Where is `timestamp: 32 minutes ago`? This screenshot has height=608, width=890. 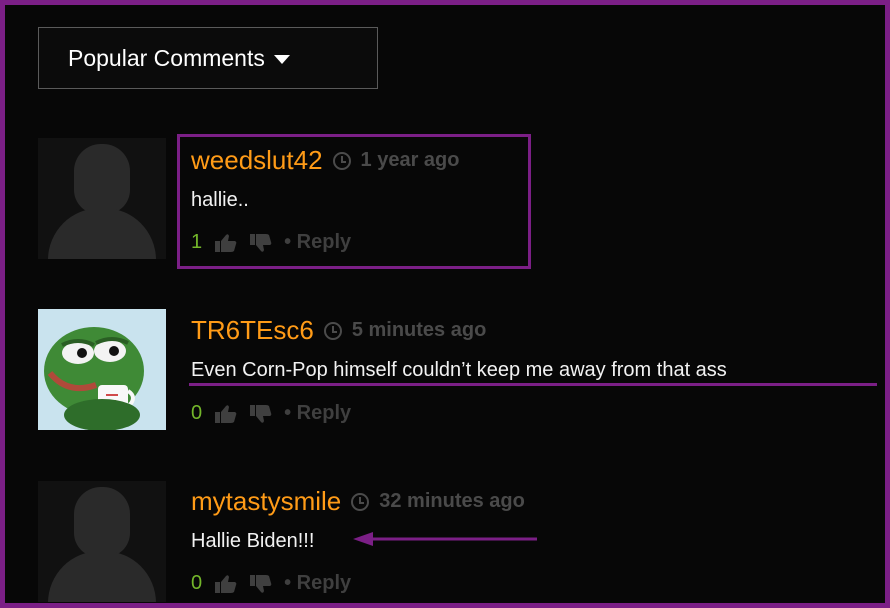
timestamp: 32 minutes ago is located at coordinates (452, 501).